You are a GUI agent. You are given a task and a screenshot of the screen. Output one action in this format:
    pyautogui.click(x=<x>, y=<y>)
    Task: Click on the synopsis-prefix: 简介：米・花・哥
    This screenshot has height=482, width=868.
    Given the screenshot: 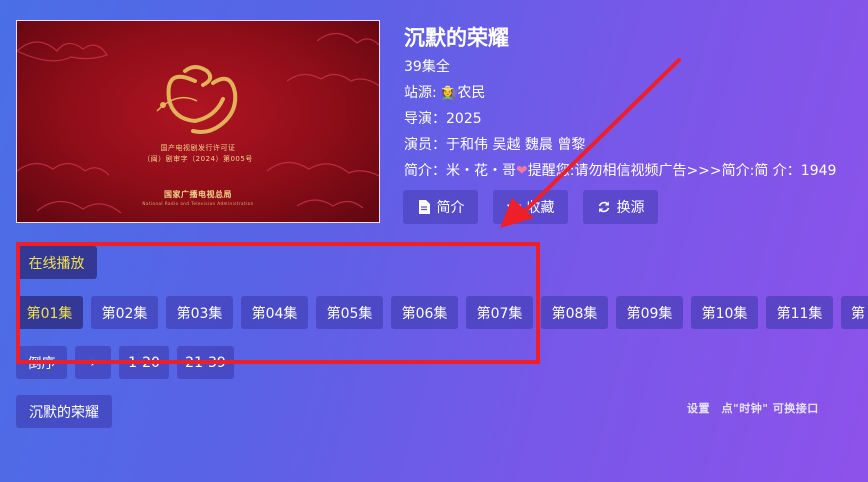 What is the action you would take?
    pyautogui.click(x=460, y=171)
    